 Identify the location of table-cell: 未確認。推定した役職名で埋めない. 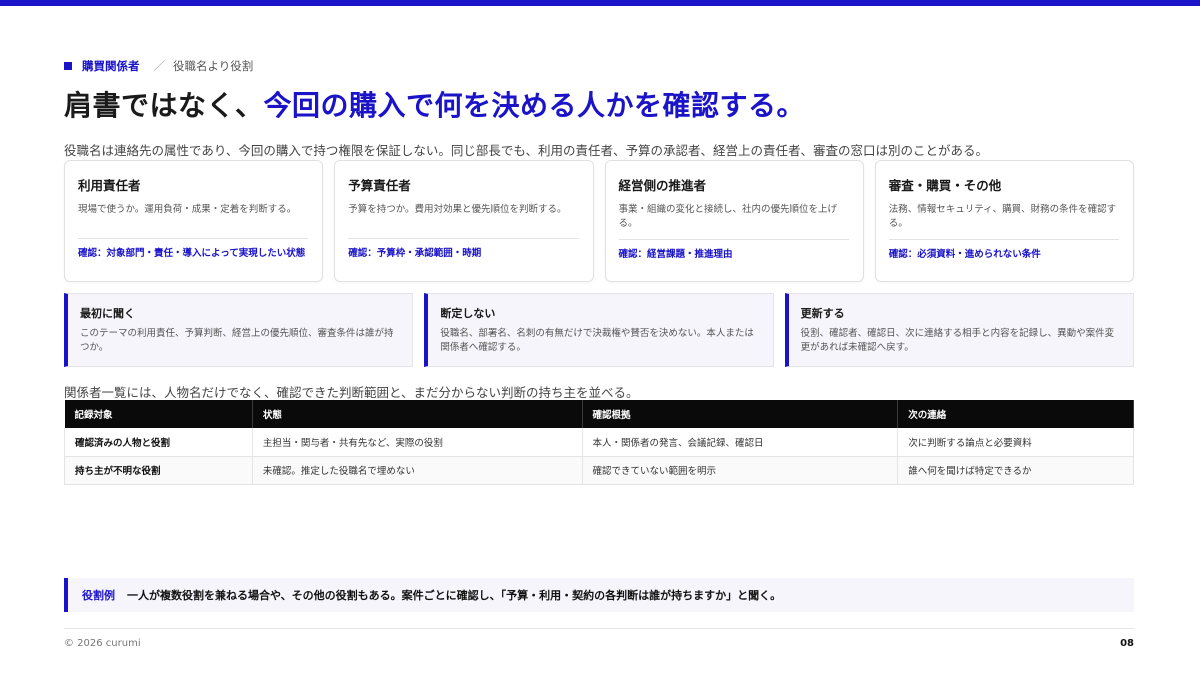
(417, 470).